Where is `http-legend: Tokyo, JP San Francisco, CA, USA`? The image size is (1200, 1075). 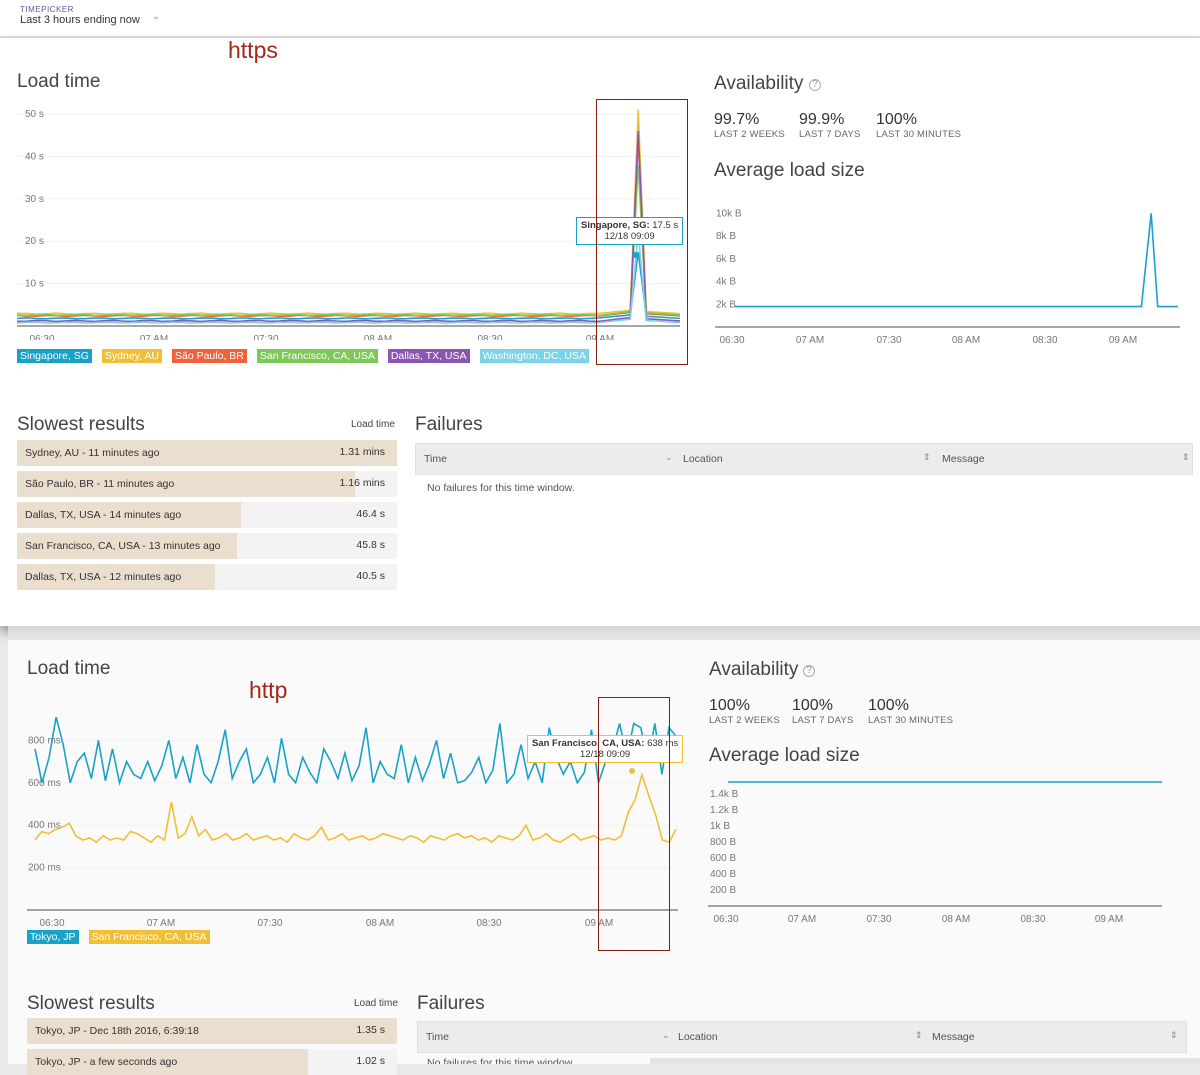 http-legend: Tokyo, JP San Francisco, CA, USA is located at coordinates (118, 937).